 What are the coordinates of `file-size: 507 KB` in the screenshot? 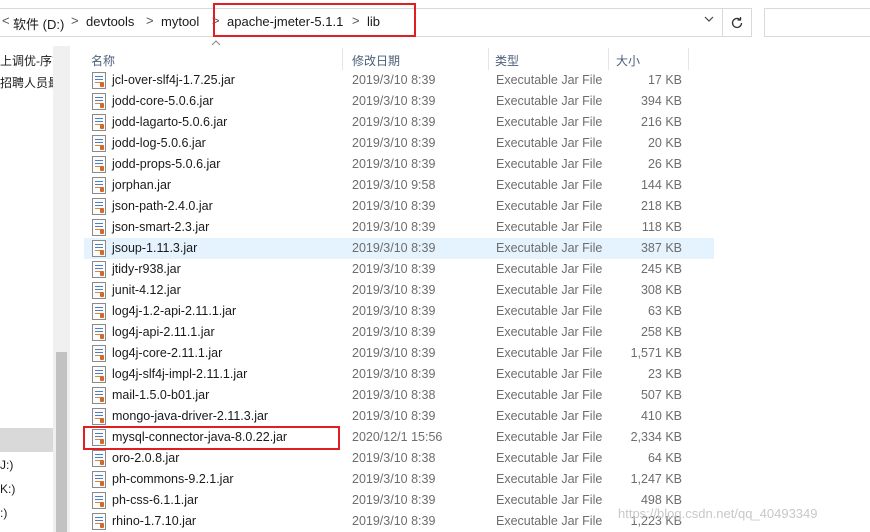 It's located at (661, 395).